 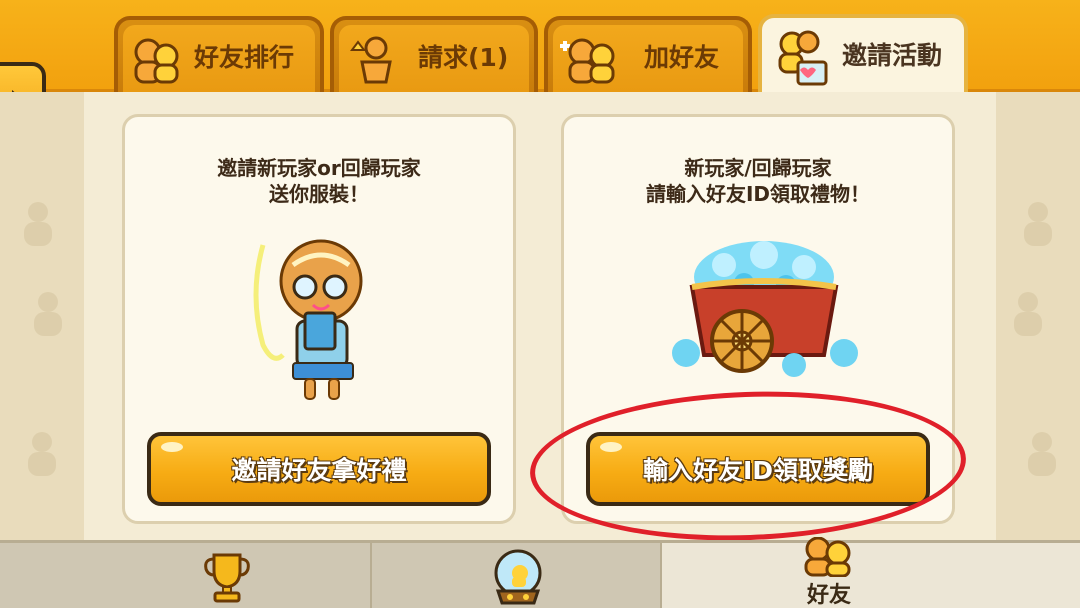 I want to click on trophy-icon, so click(x=227, y=578).